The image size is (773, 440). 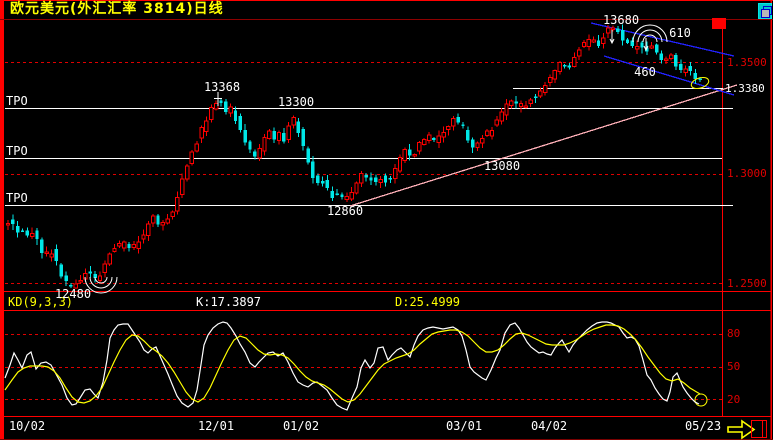 I want to click on date-axis-label: 10/02, so click(x=27, y=426).